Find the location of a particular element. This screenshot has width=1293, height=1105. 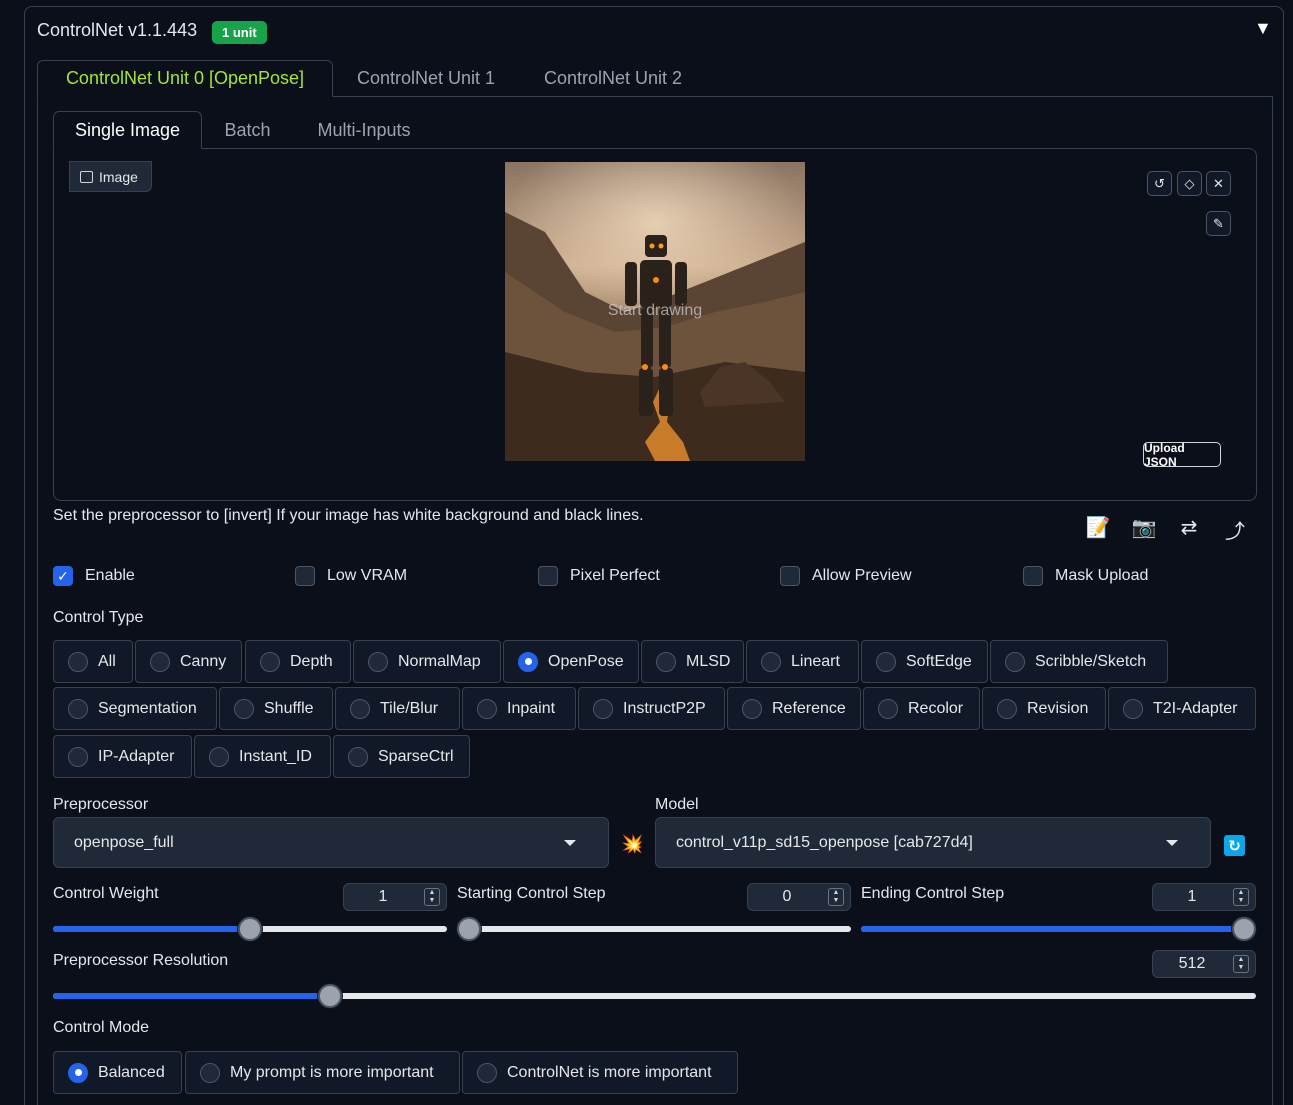

upload-json-button: Upload JSON is located at coordinates (1182, 455).